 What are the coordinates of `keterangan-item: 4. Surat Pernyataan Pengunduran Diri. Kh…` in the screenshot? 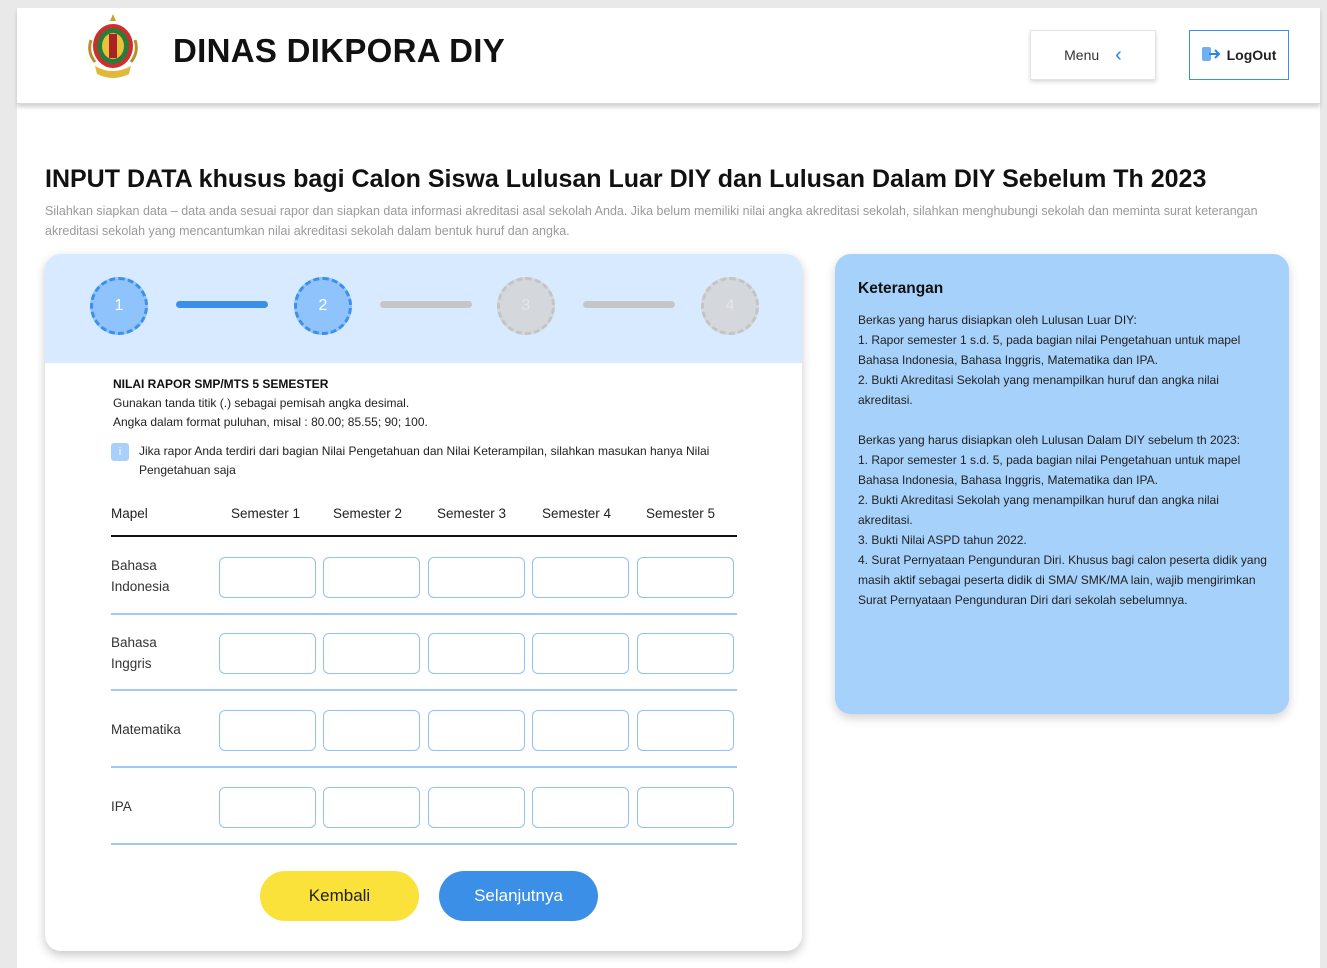 It's located at (1062, 580).